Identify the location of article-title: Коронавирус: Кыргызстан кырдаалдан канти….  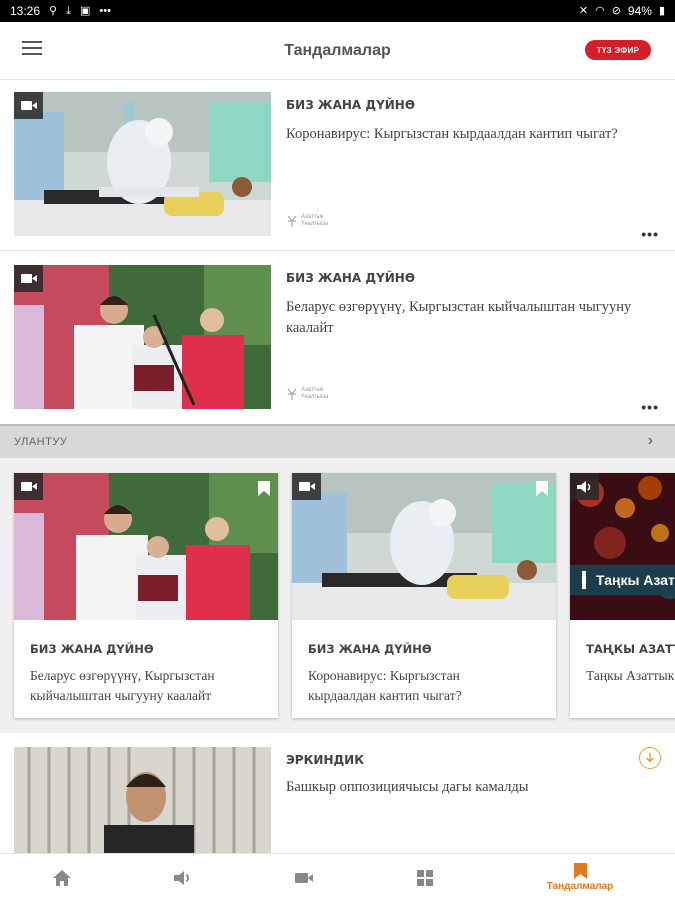
(473, 134).